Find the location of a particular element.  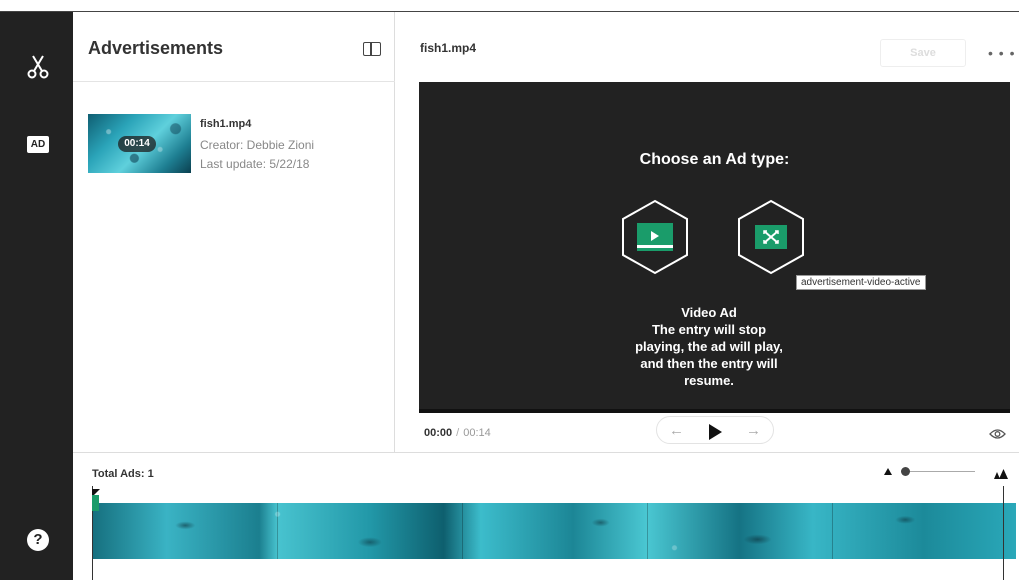

previous-arrow-icon: ← is located at coordinates (676, 430).